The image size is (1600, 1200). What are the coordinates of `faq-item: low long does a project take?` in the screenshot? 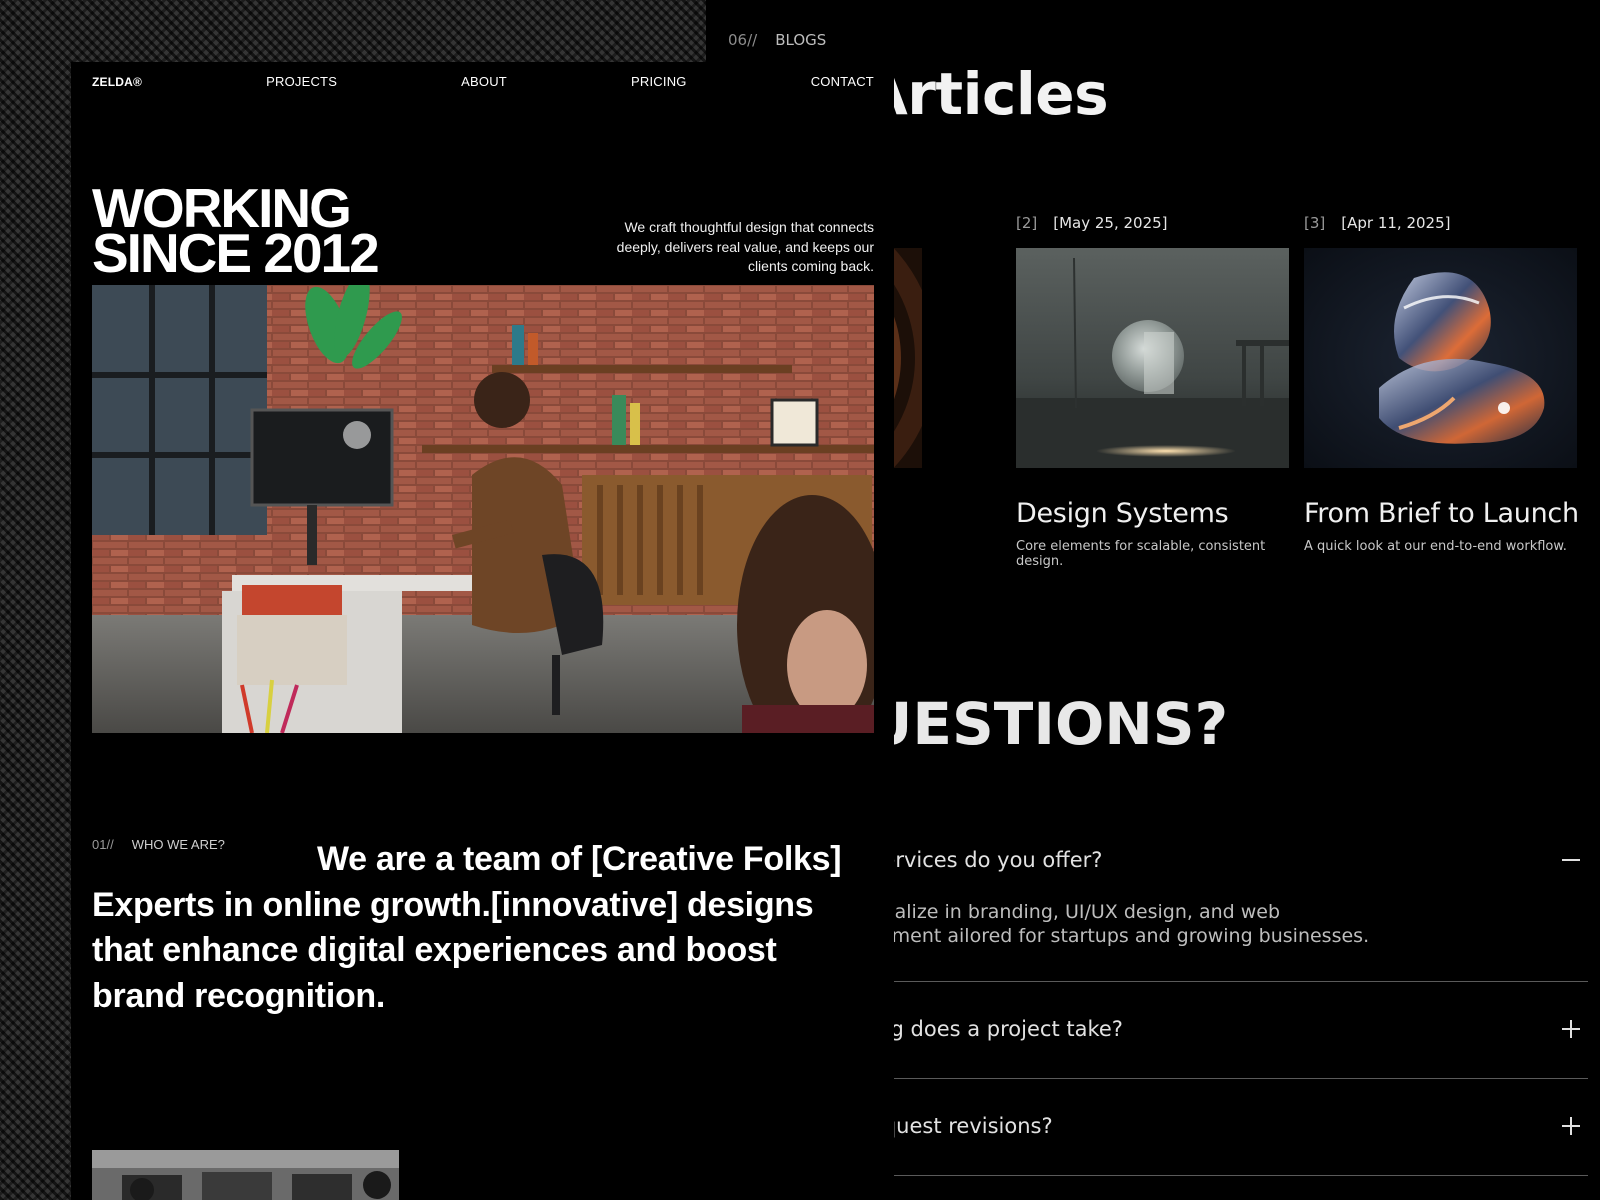 It's located at (1202, 1029).